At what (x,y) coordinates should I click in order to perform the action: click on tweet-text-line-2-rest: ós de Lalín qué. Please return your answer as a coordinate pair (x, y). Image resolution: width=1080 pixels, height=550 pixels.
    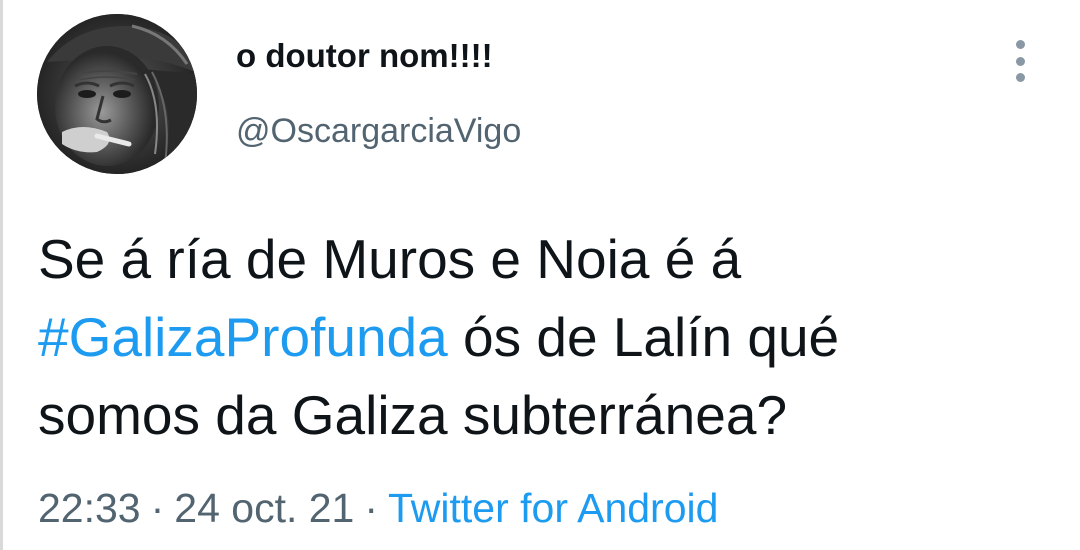
    Looking at the image, I should click on (643, 337).